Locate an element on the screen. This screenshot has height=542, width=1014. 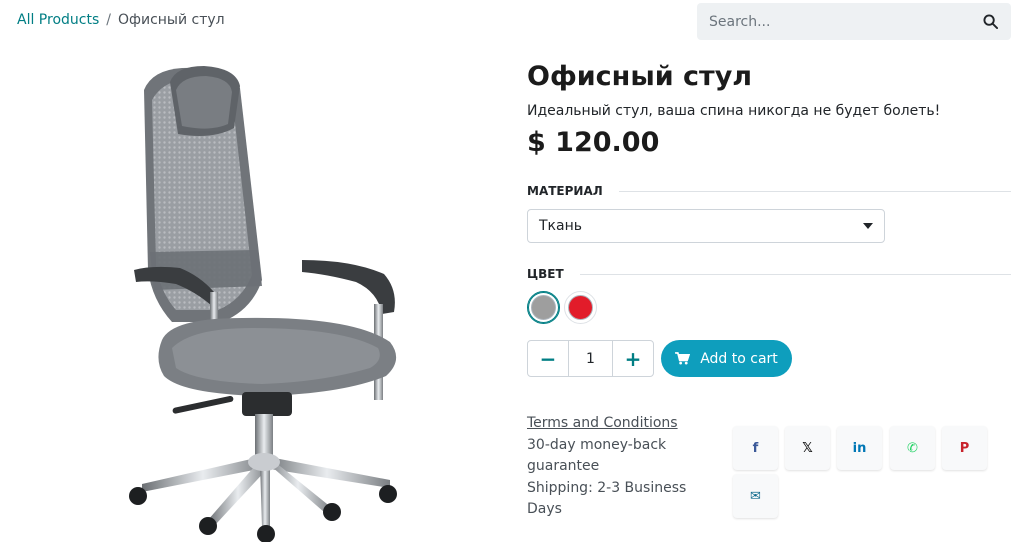
color-divider is located at coordinates (795, 274).